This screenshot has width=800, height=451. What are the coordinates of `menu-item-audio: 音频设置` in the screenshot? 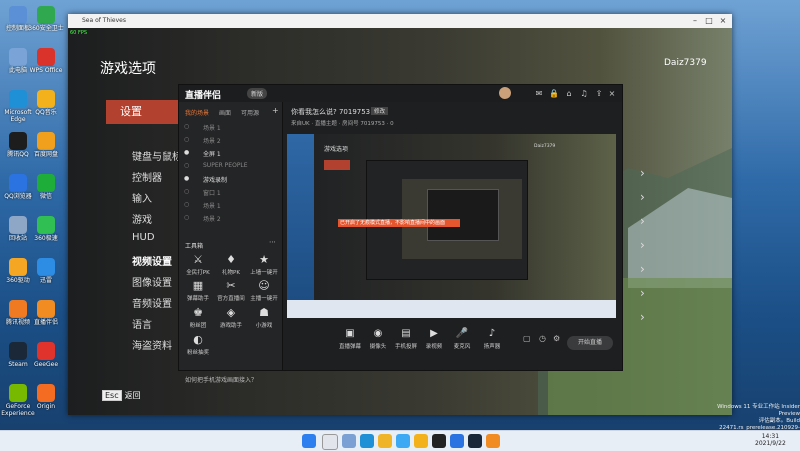 It's located at (152, 302).